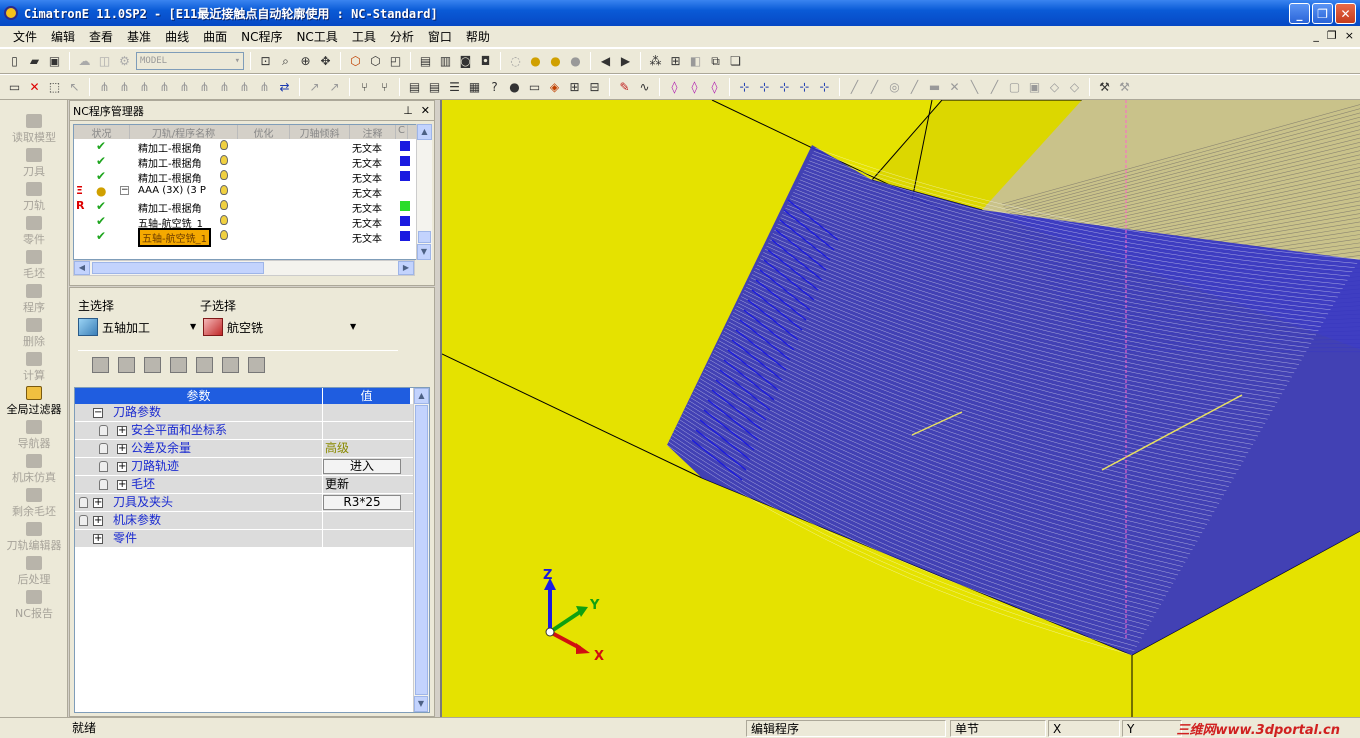 This screenshot has height=738, width=1360. What do you see at coordinates (178, 365) in the screenshot?
I see `edit-icon` at bounding box center [178, 365].